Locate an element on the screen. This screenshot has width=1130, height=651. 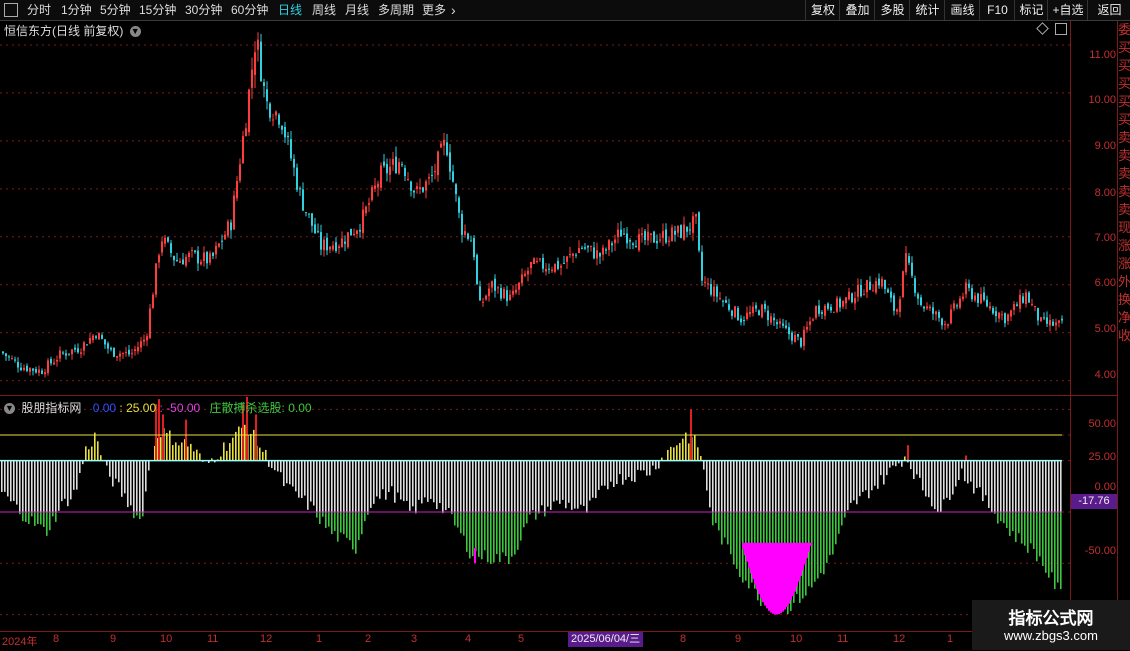
period-tab-1min: 1分钟 is located at coordinates (76, 10).